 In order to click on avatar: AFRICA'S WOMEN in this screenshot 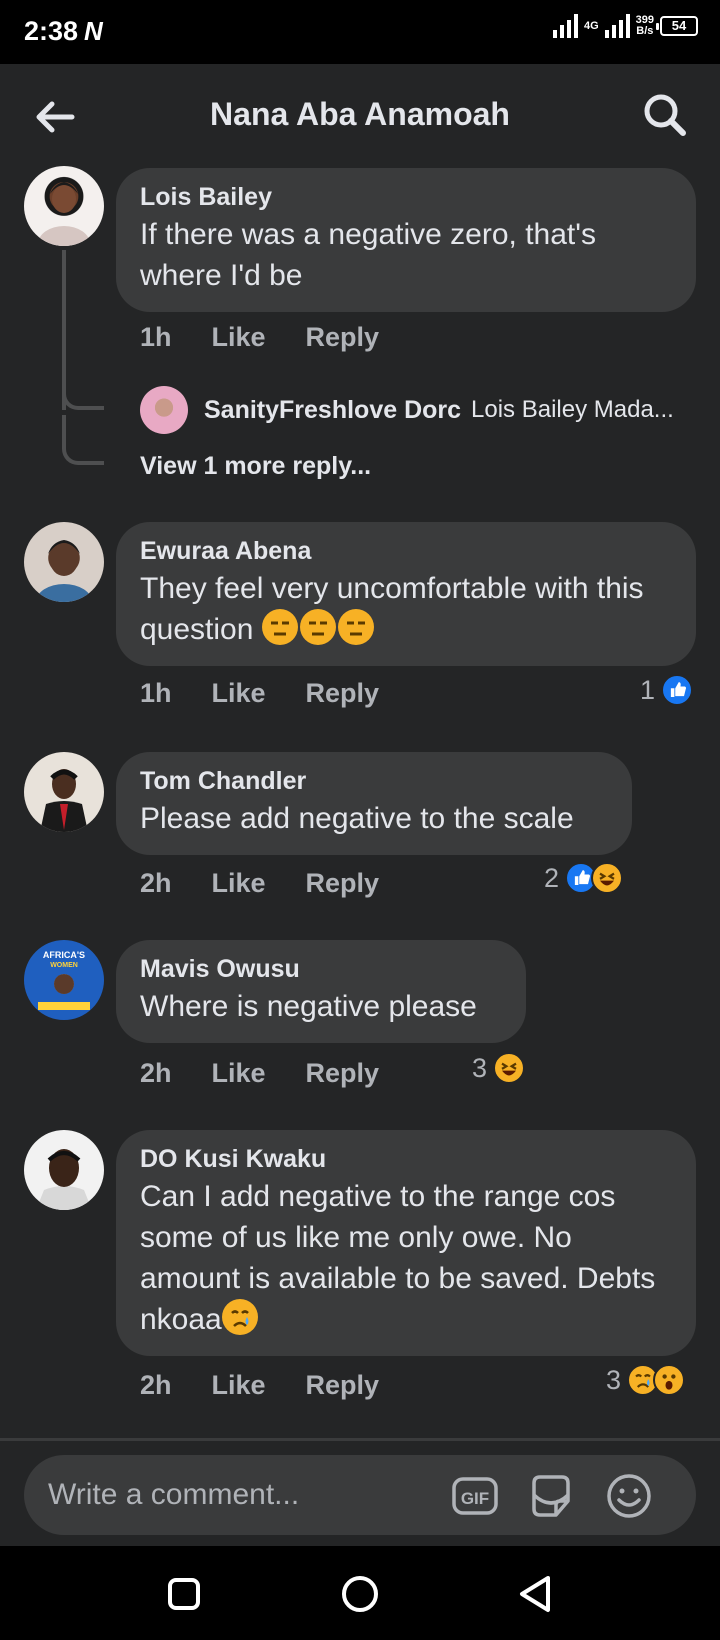, I will do `click(64, 980)`.